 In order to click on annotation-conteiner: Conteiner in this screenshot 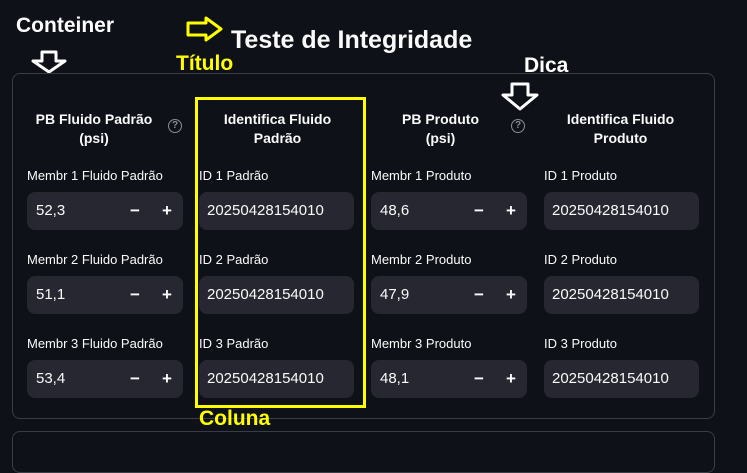, I will do `click(65, 25)`.